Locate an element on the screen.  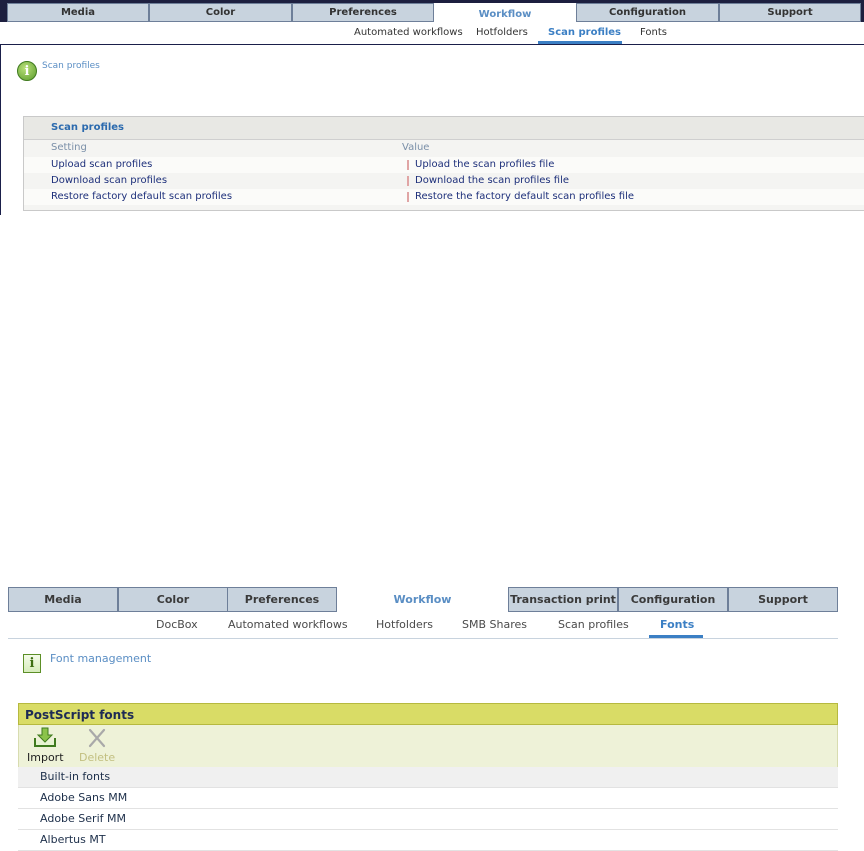
delete-label: Delete is located at coordinates (97, 757).